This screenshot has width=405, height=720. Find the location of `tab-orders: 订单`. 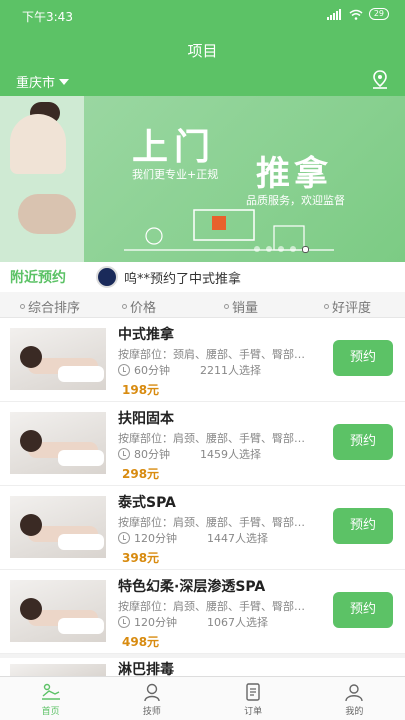

tab-orders: 订单 is located at coordinates (253, 698).